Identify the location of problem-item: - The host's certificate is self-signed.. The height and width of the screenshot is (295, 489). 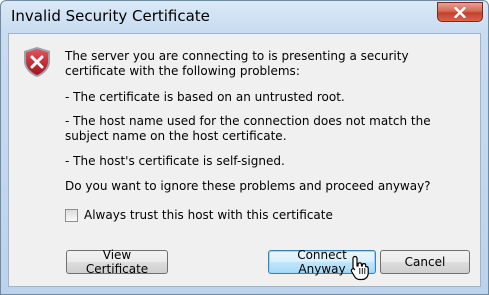
(175, 161).